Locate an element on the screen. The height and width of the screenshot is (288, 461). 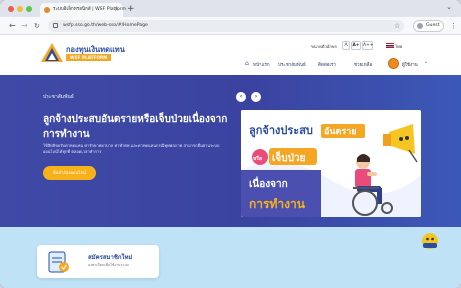
maximize-window-button is located at coordinates (29, 9).